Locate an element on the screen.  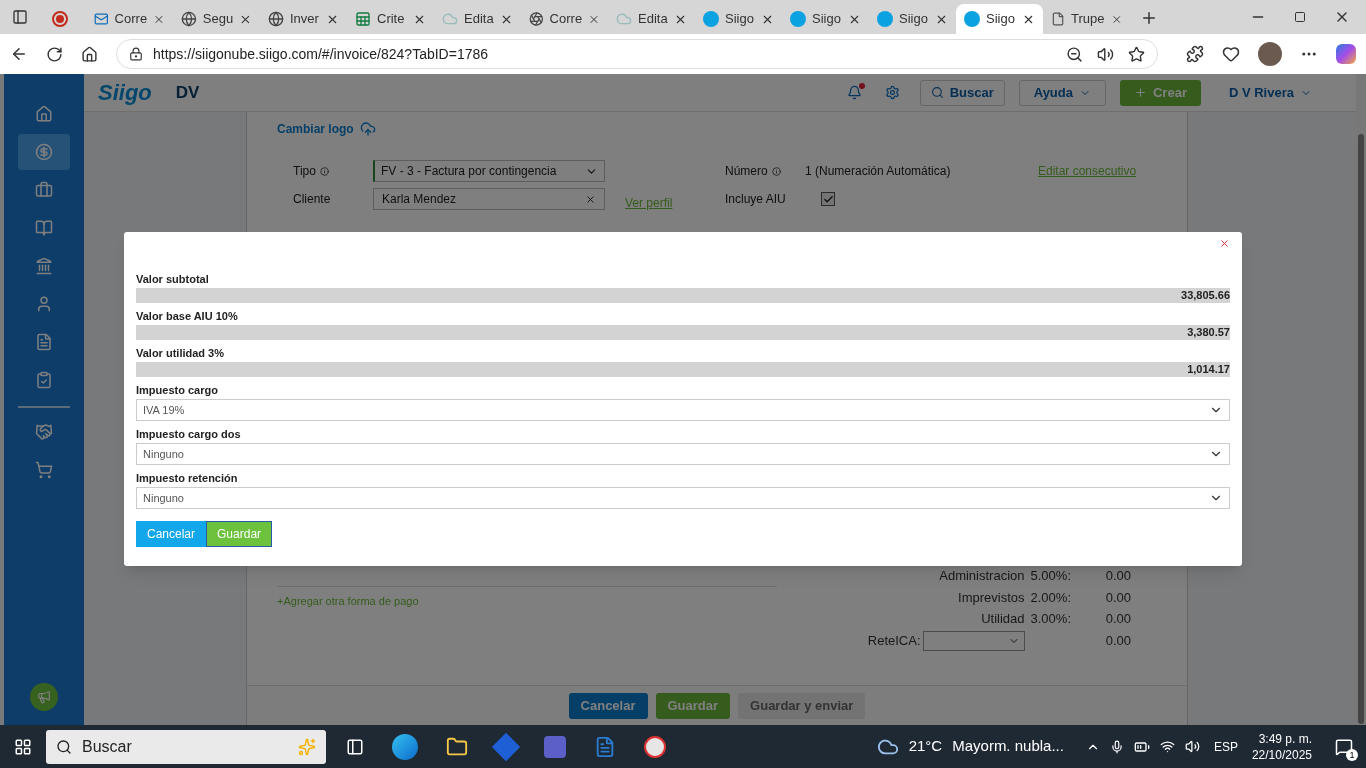
language: ESP is located at coordinates (1225, 746).